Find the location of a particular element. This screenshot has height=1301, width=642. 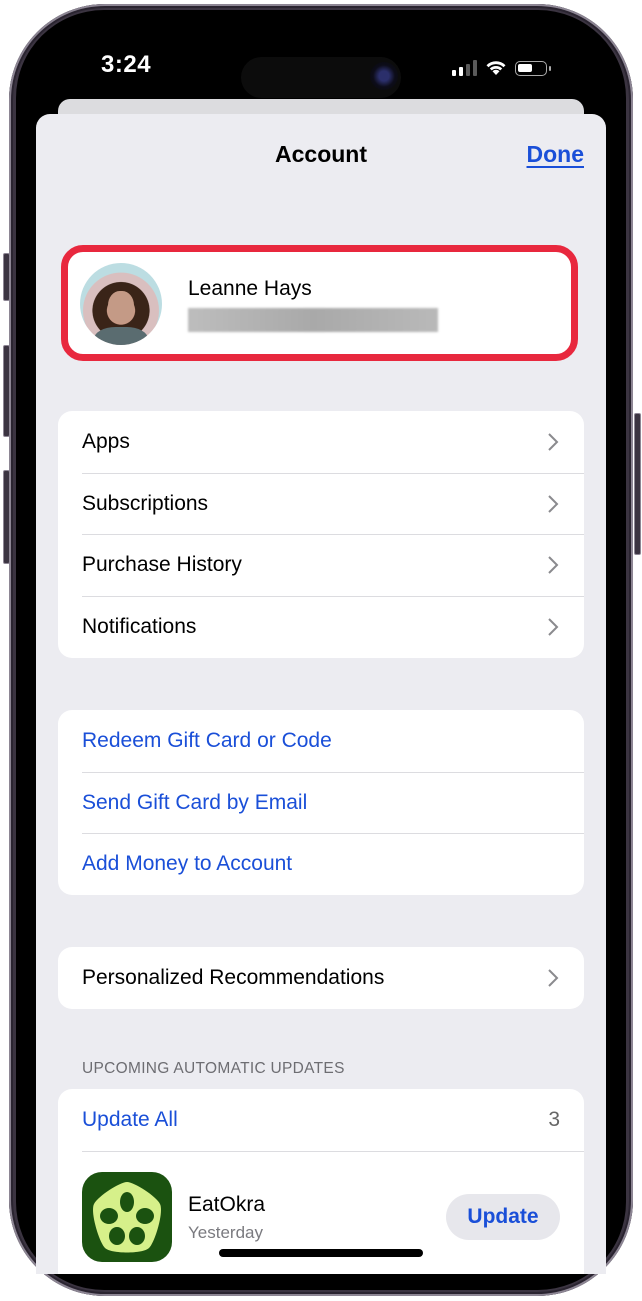

row-label: Subscriptions is located at coordinates (145, 503).